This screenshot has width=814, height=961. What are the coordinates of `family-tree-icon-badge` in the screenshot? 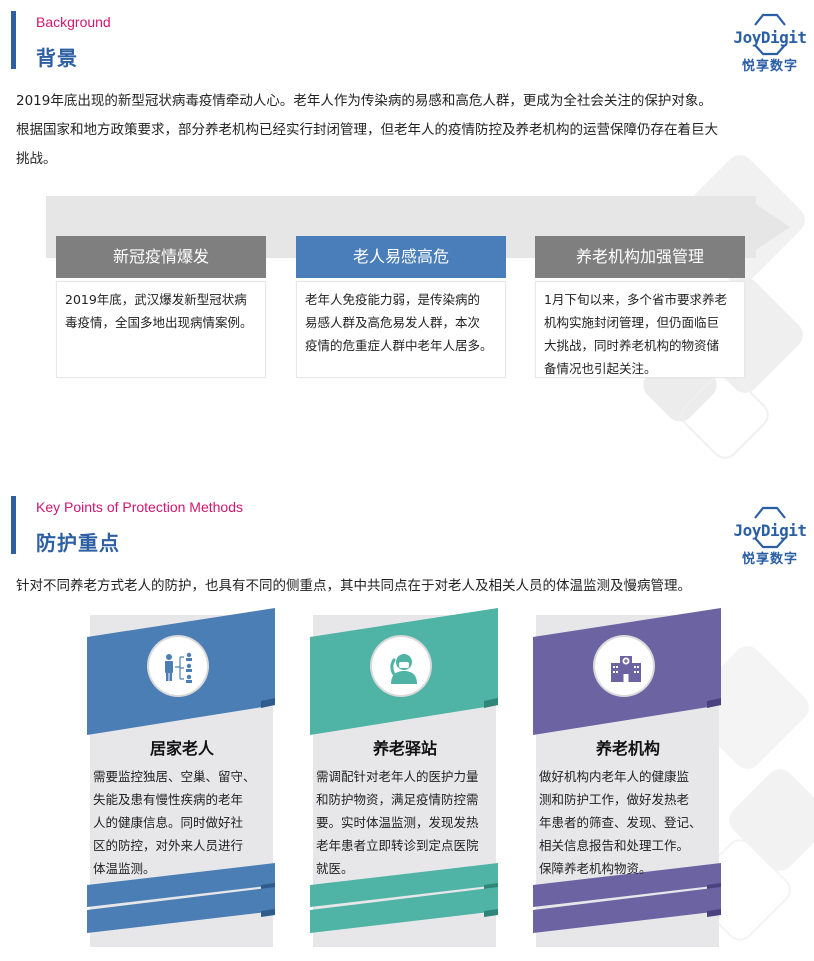 It's located at (178, 666).